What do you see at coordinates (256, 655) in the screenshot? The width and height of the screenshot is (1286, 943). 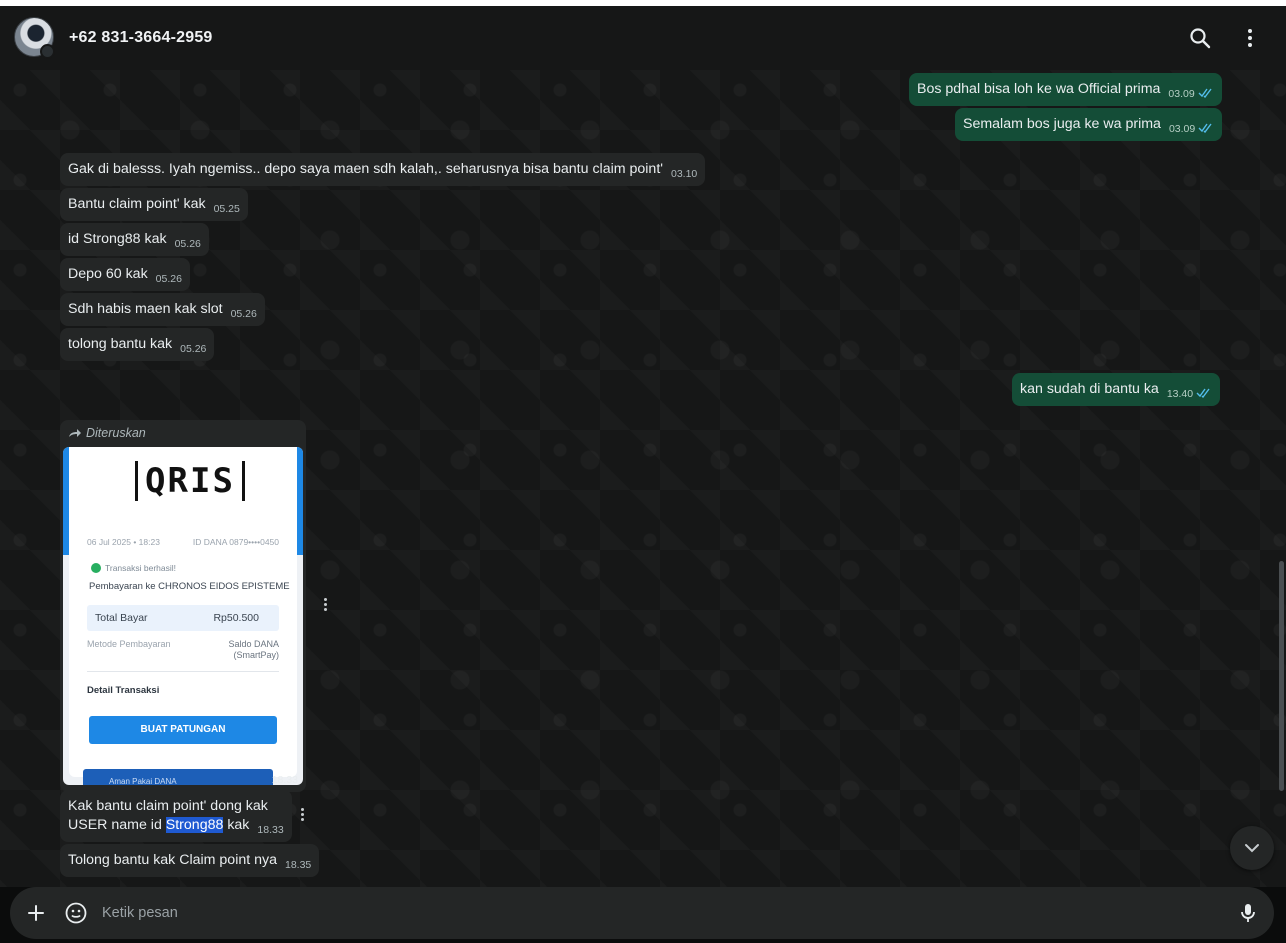 I see `method-value-line2: (SmartPay)` at bounding box center [256, 655].